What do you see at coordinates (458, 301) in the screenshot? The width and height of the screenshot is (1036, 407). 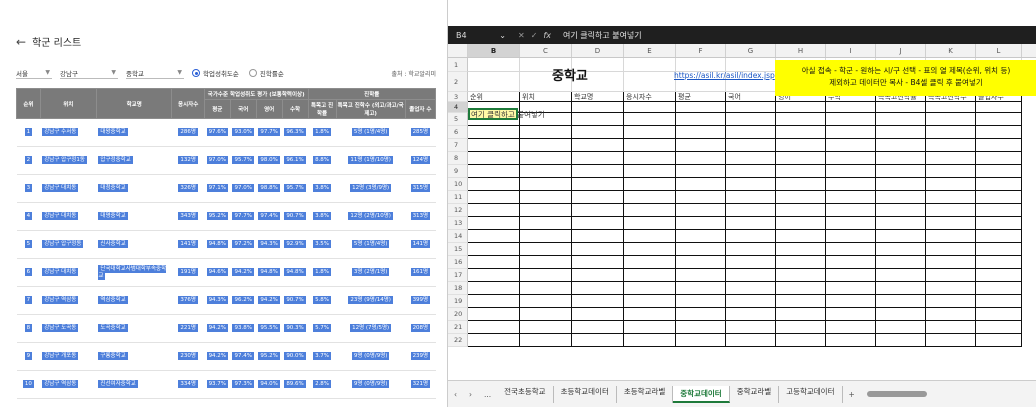 I see `row-number: 19` at bounding box center [458, 301].